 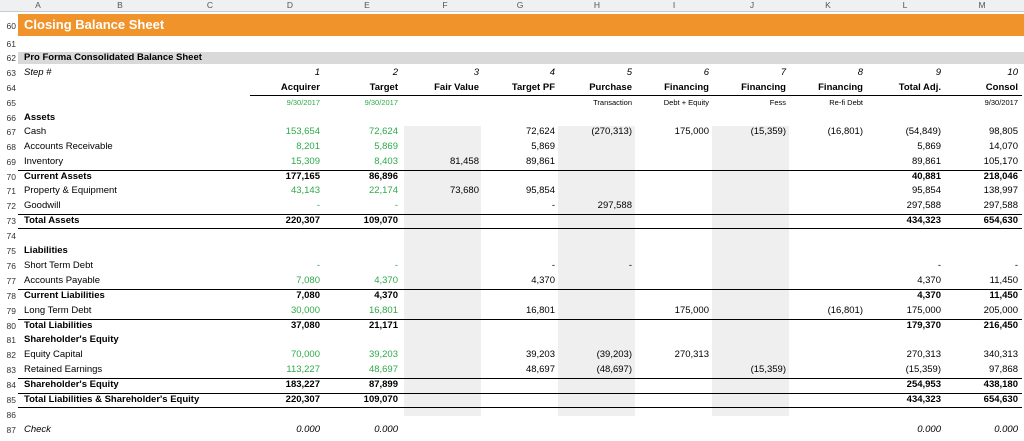 I want to click on cell-a81: Shareholder's Equity, so click(x=71, y=340).